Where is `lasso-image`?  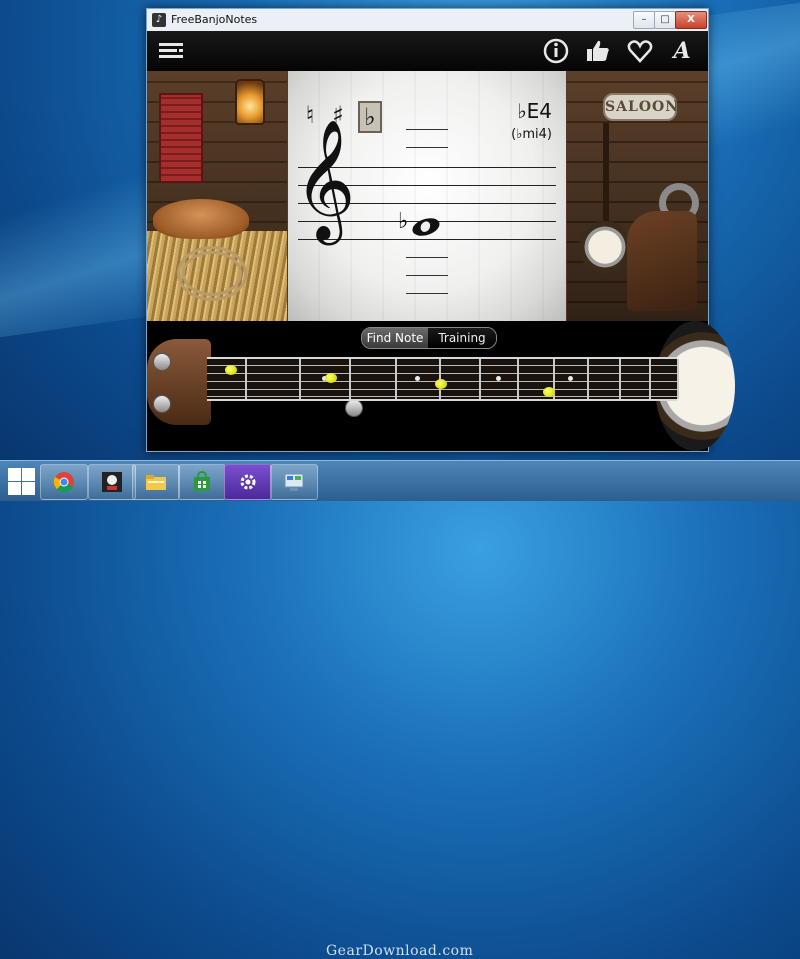
lasso-image is located at coordinates (212, 273).